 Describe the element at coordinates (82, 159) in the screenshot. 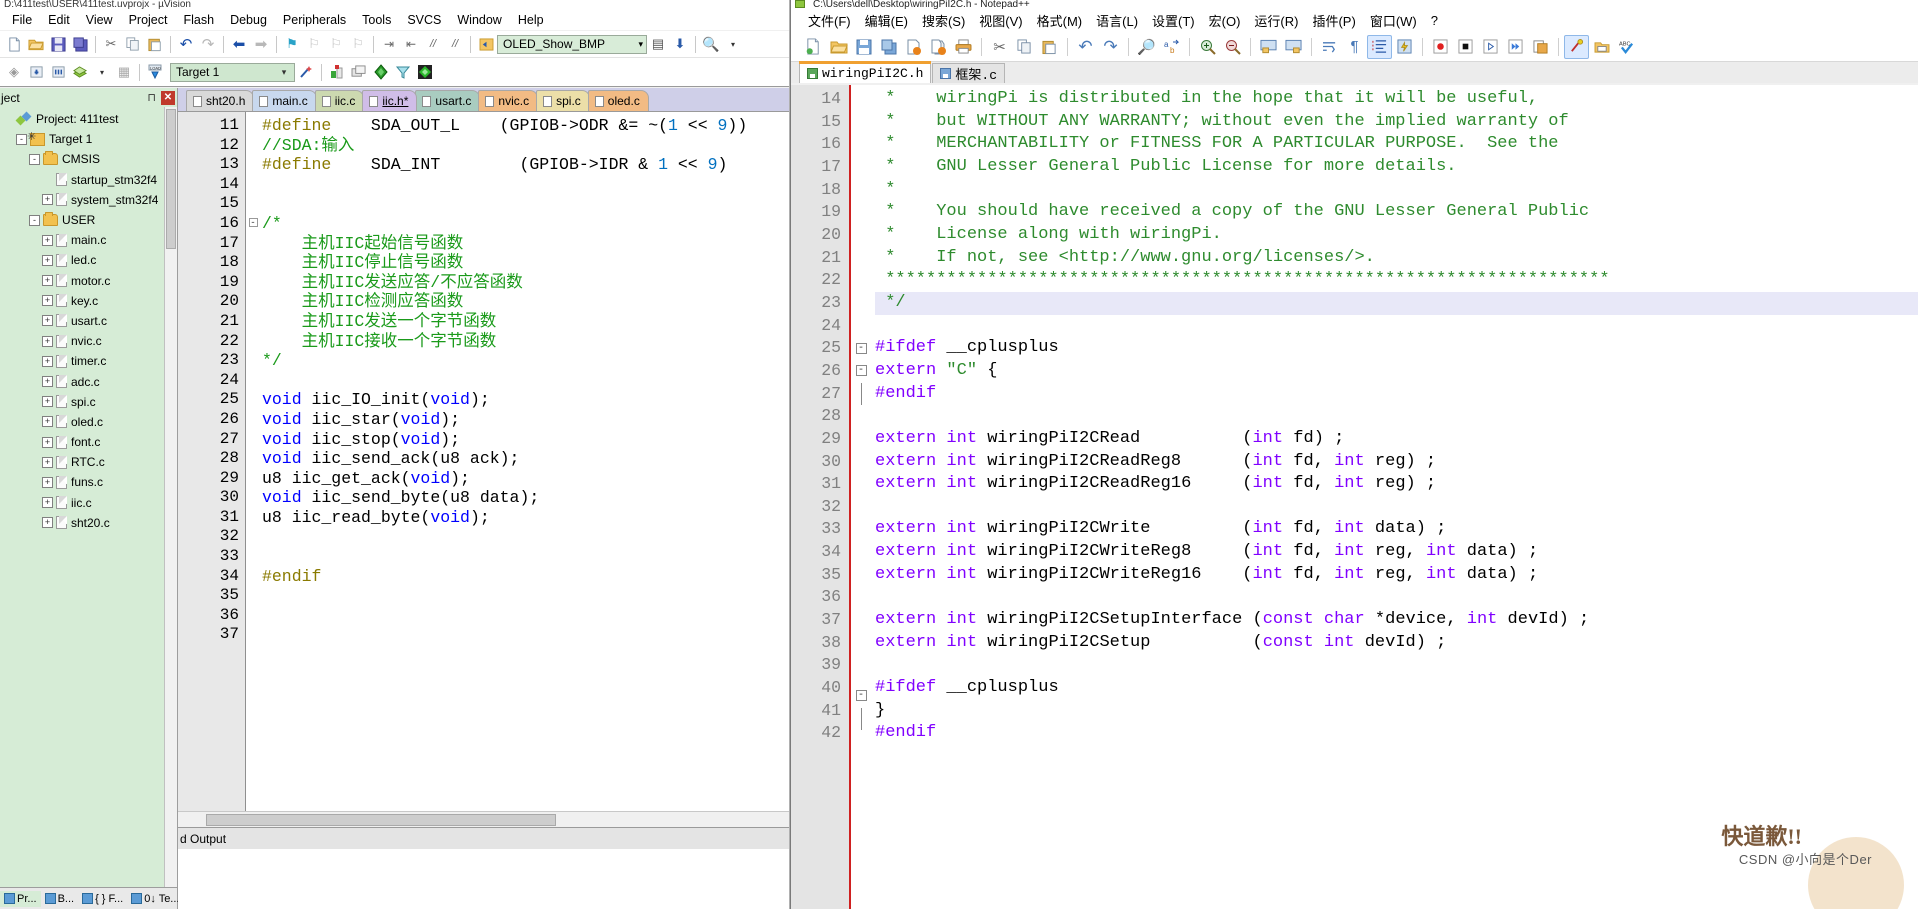

I see `tree-item: - CMSIS` at that location.